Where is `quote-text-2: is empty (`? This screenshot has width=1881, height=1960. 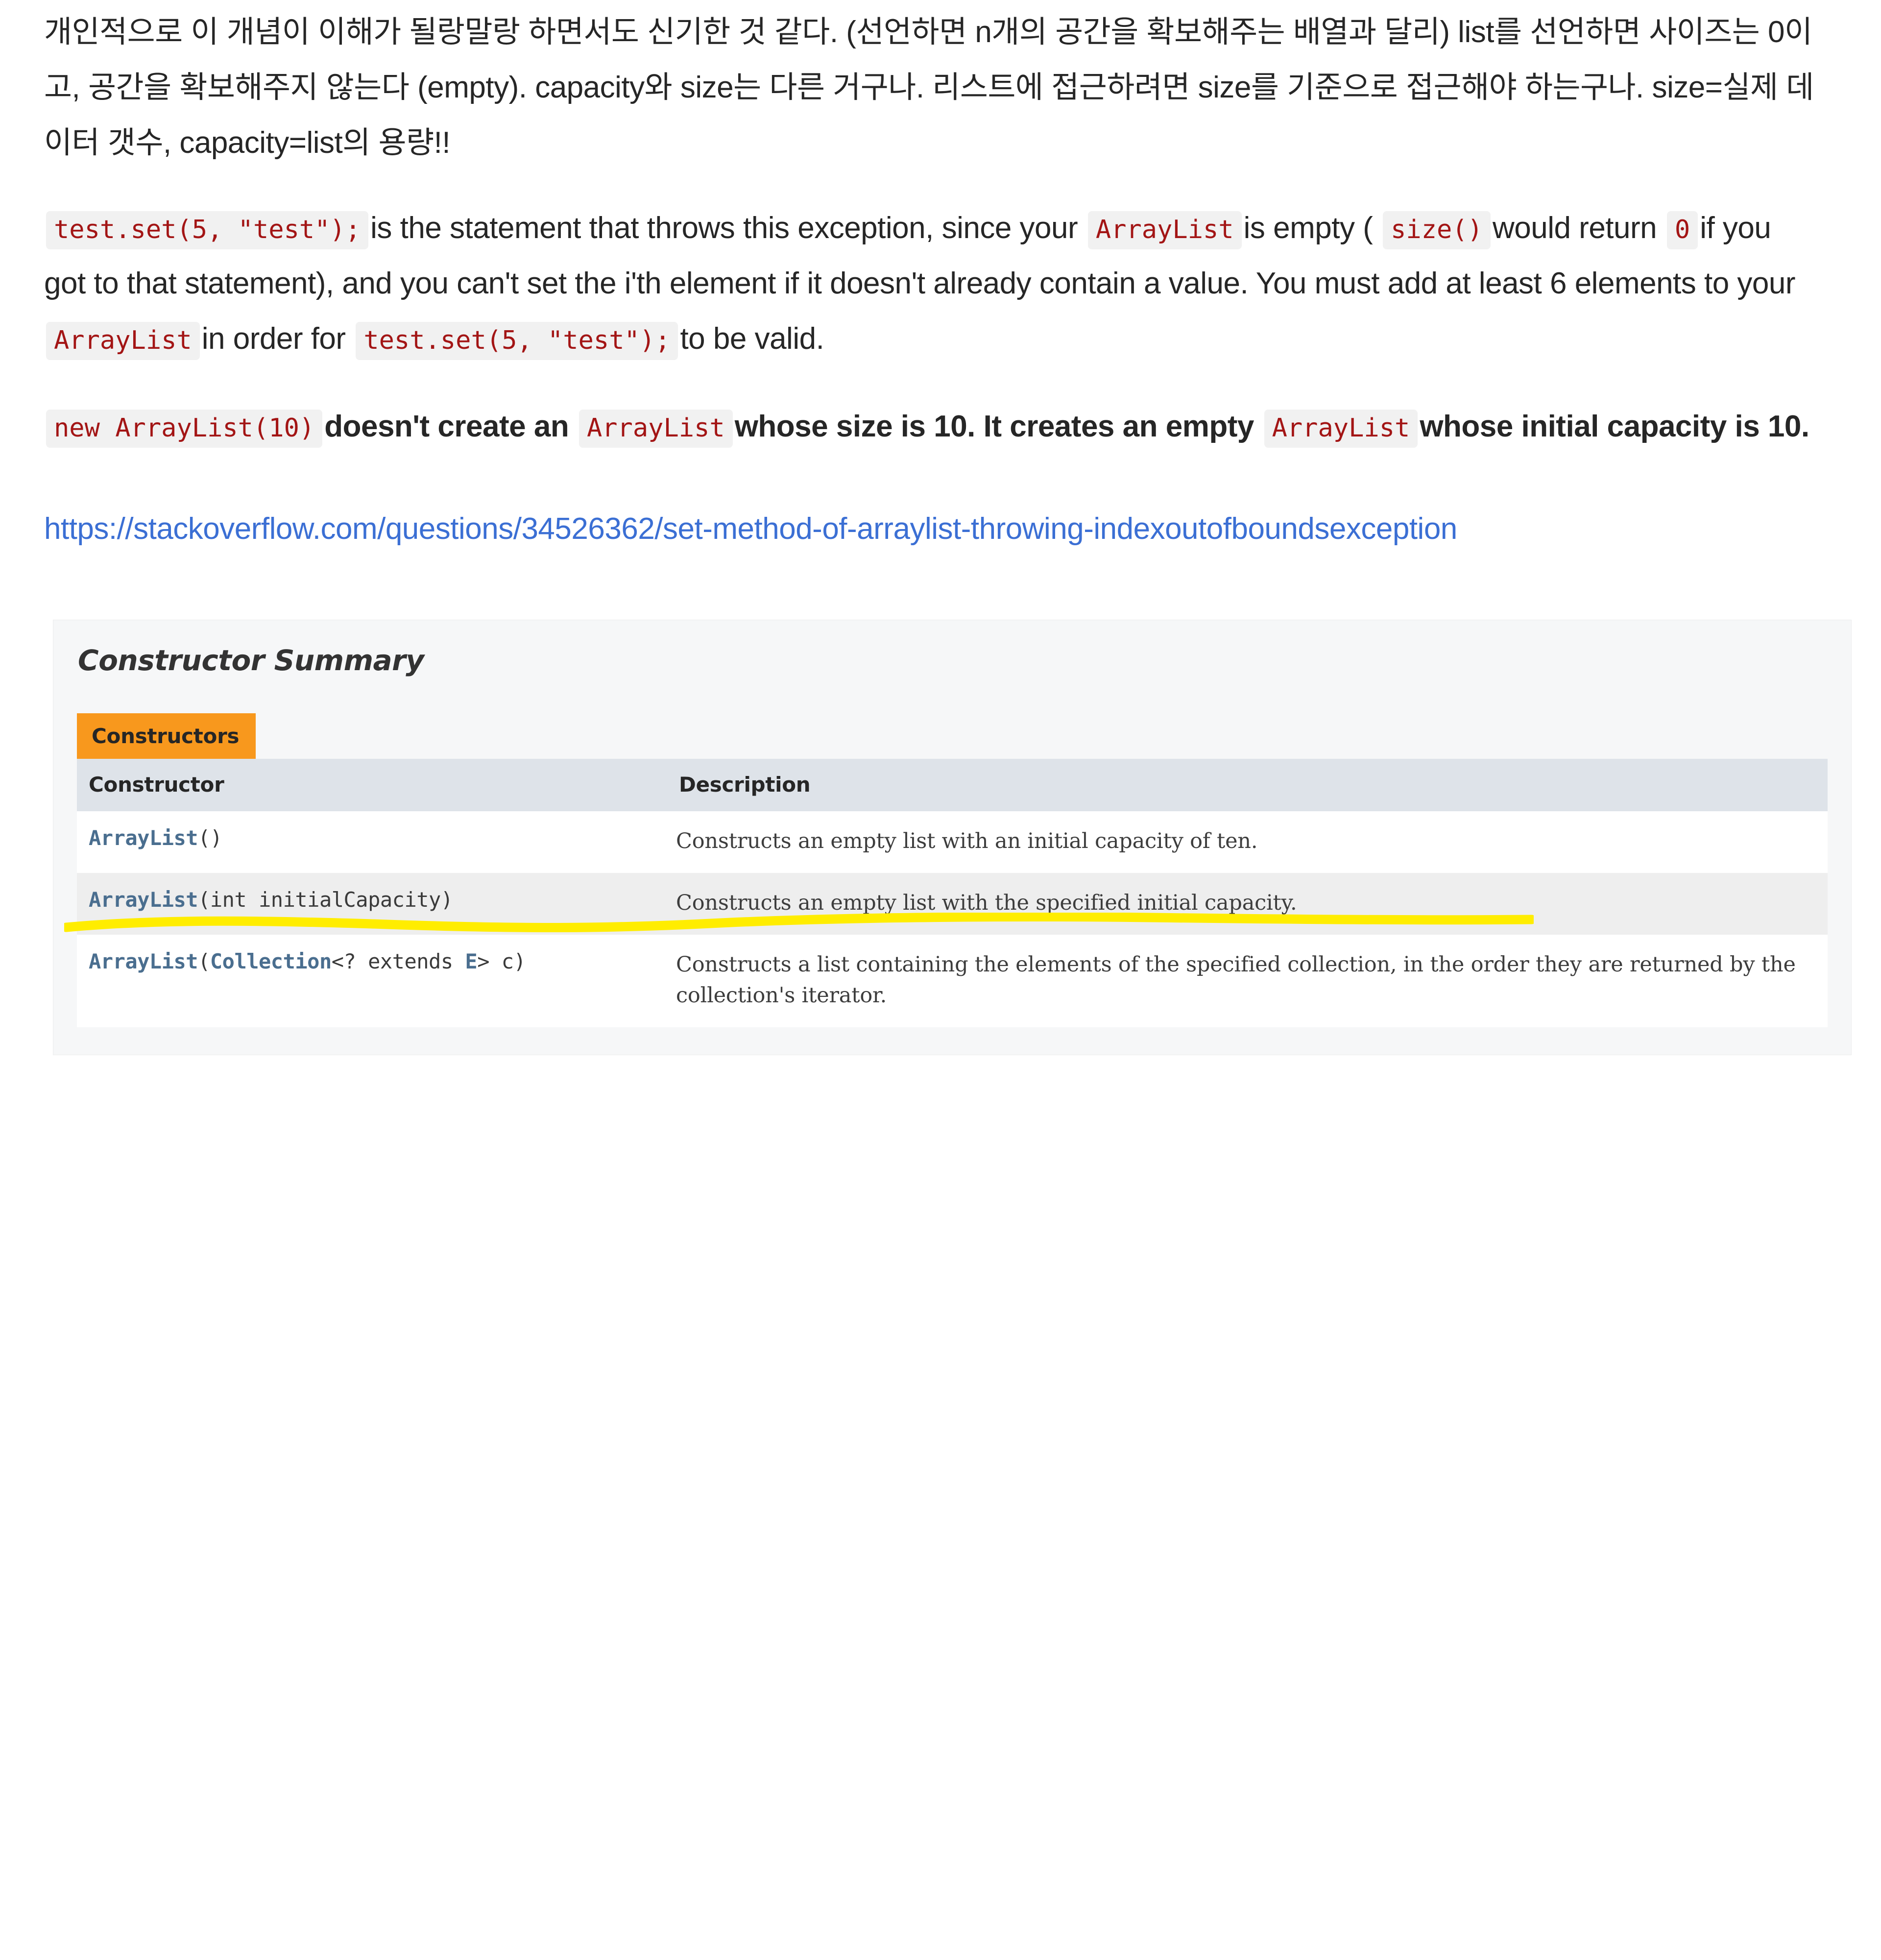
quote-text-2: is empty ( is located at coordinates (1308, 228).